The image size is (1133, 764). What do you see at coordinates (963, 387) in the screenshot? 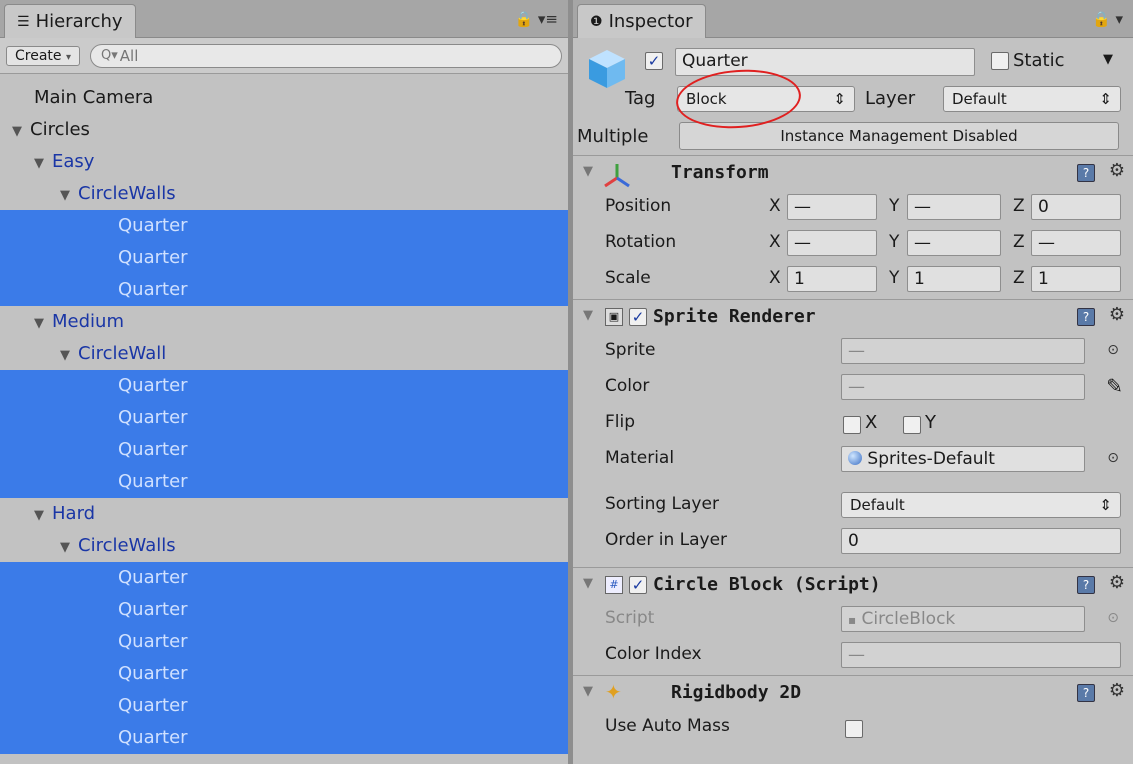
I see `color-field: —` at bounding box center [963, 387].